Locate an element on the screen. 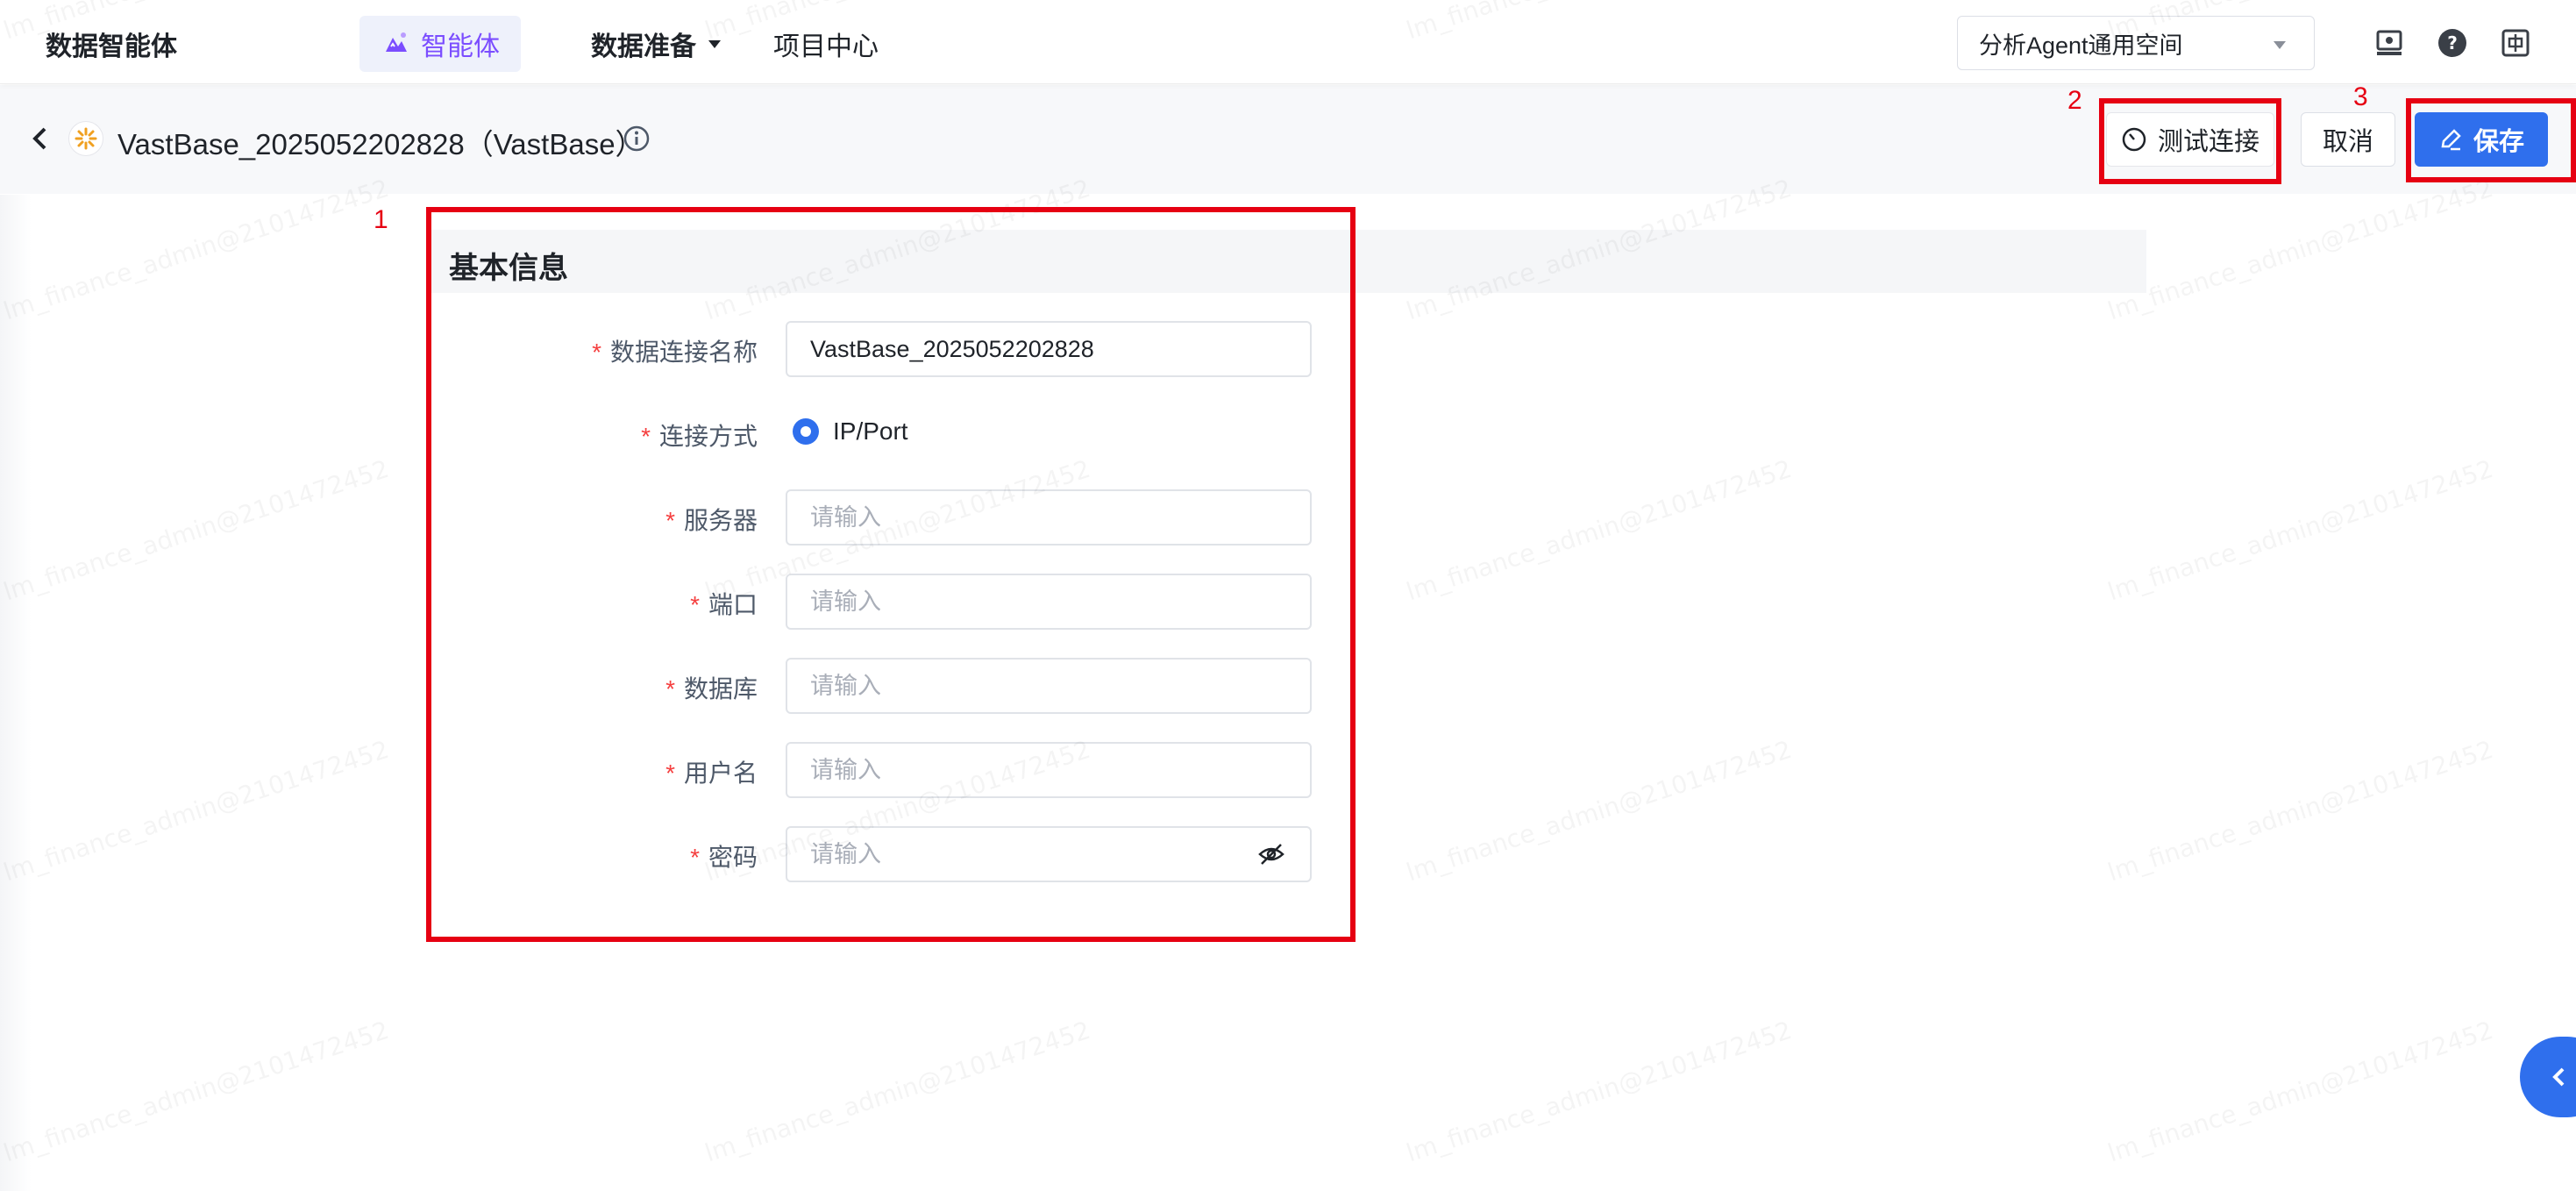 This screenshot has width=2576, height=1191. cancel-button: 取消 is located at coordinates (2348, 139).